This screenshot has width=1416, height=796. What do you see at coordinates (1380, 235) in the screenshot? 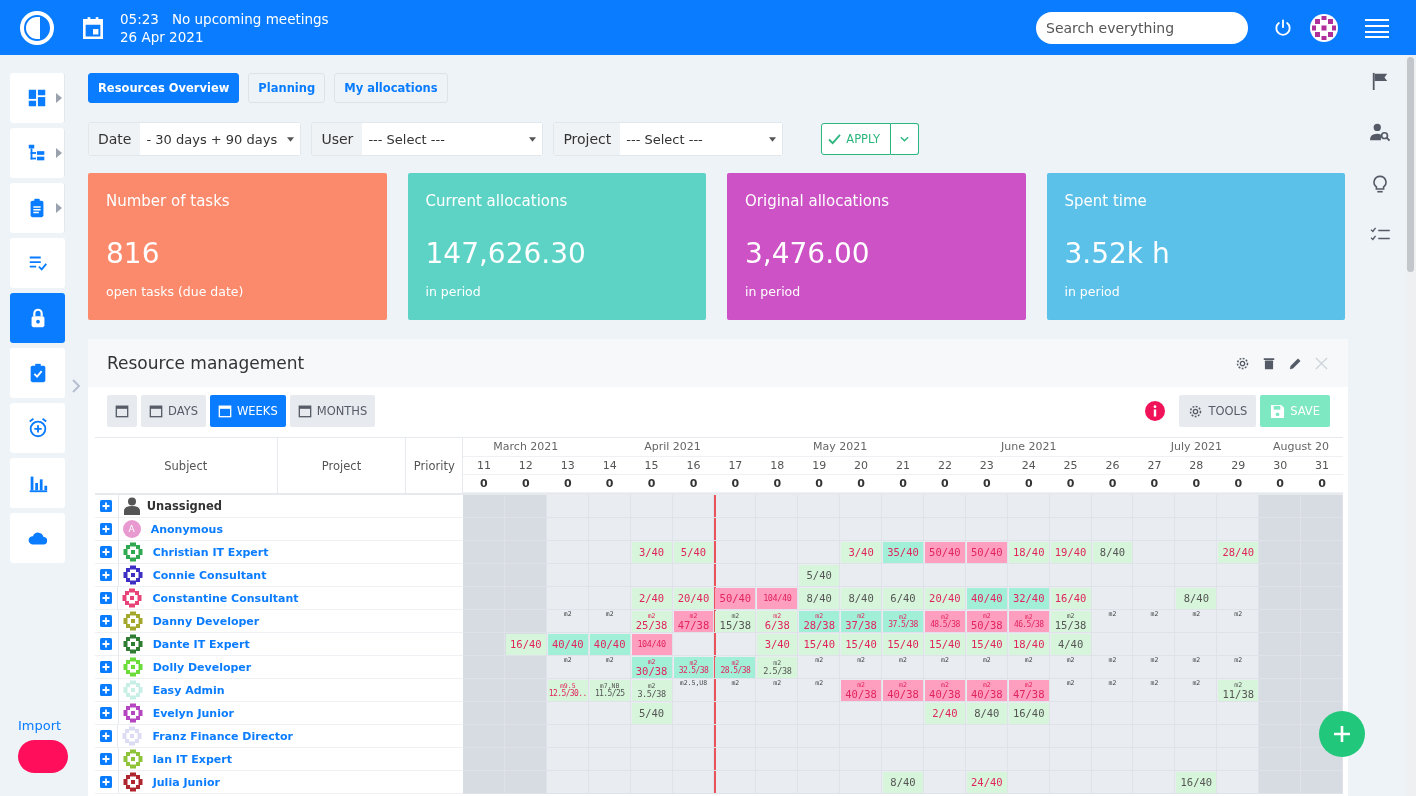
I see `checklist-icon` at bounding box center [1380, 235].